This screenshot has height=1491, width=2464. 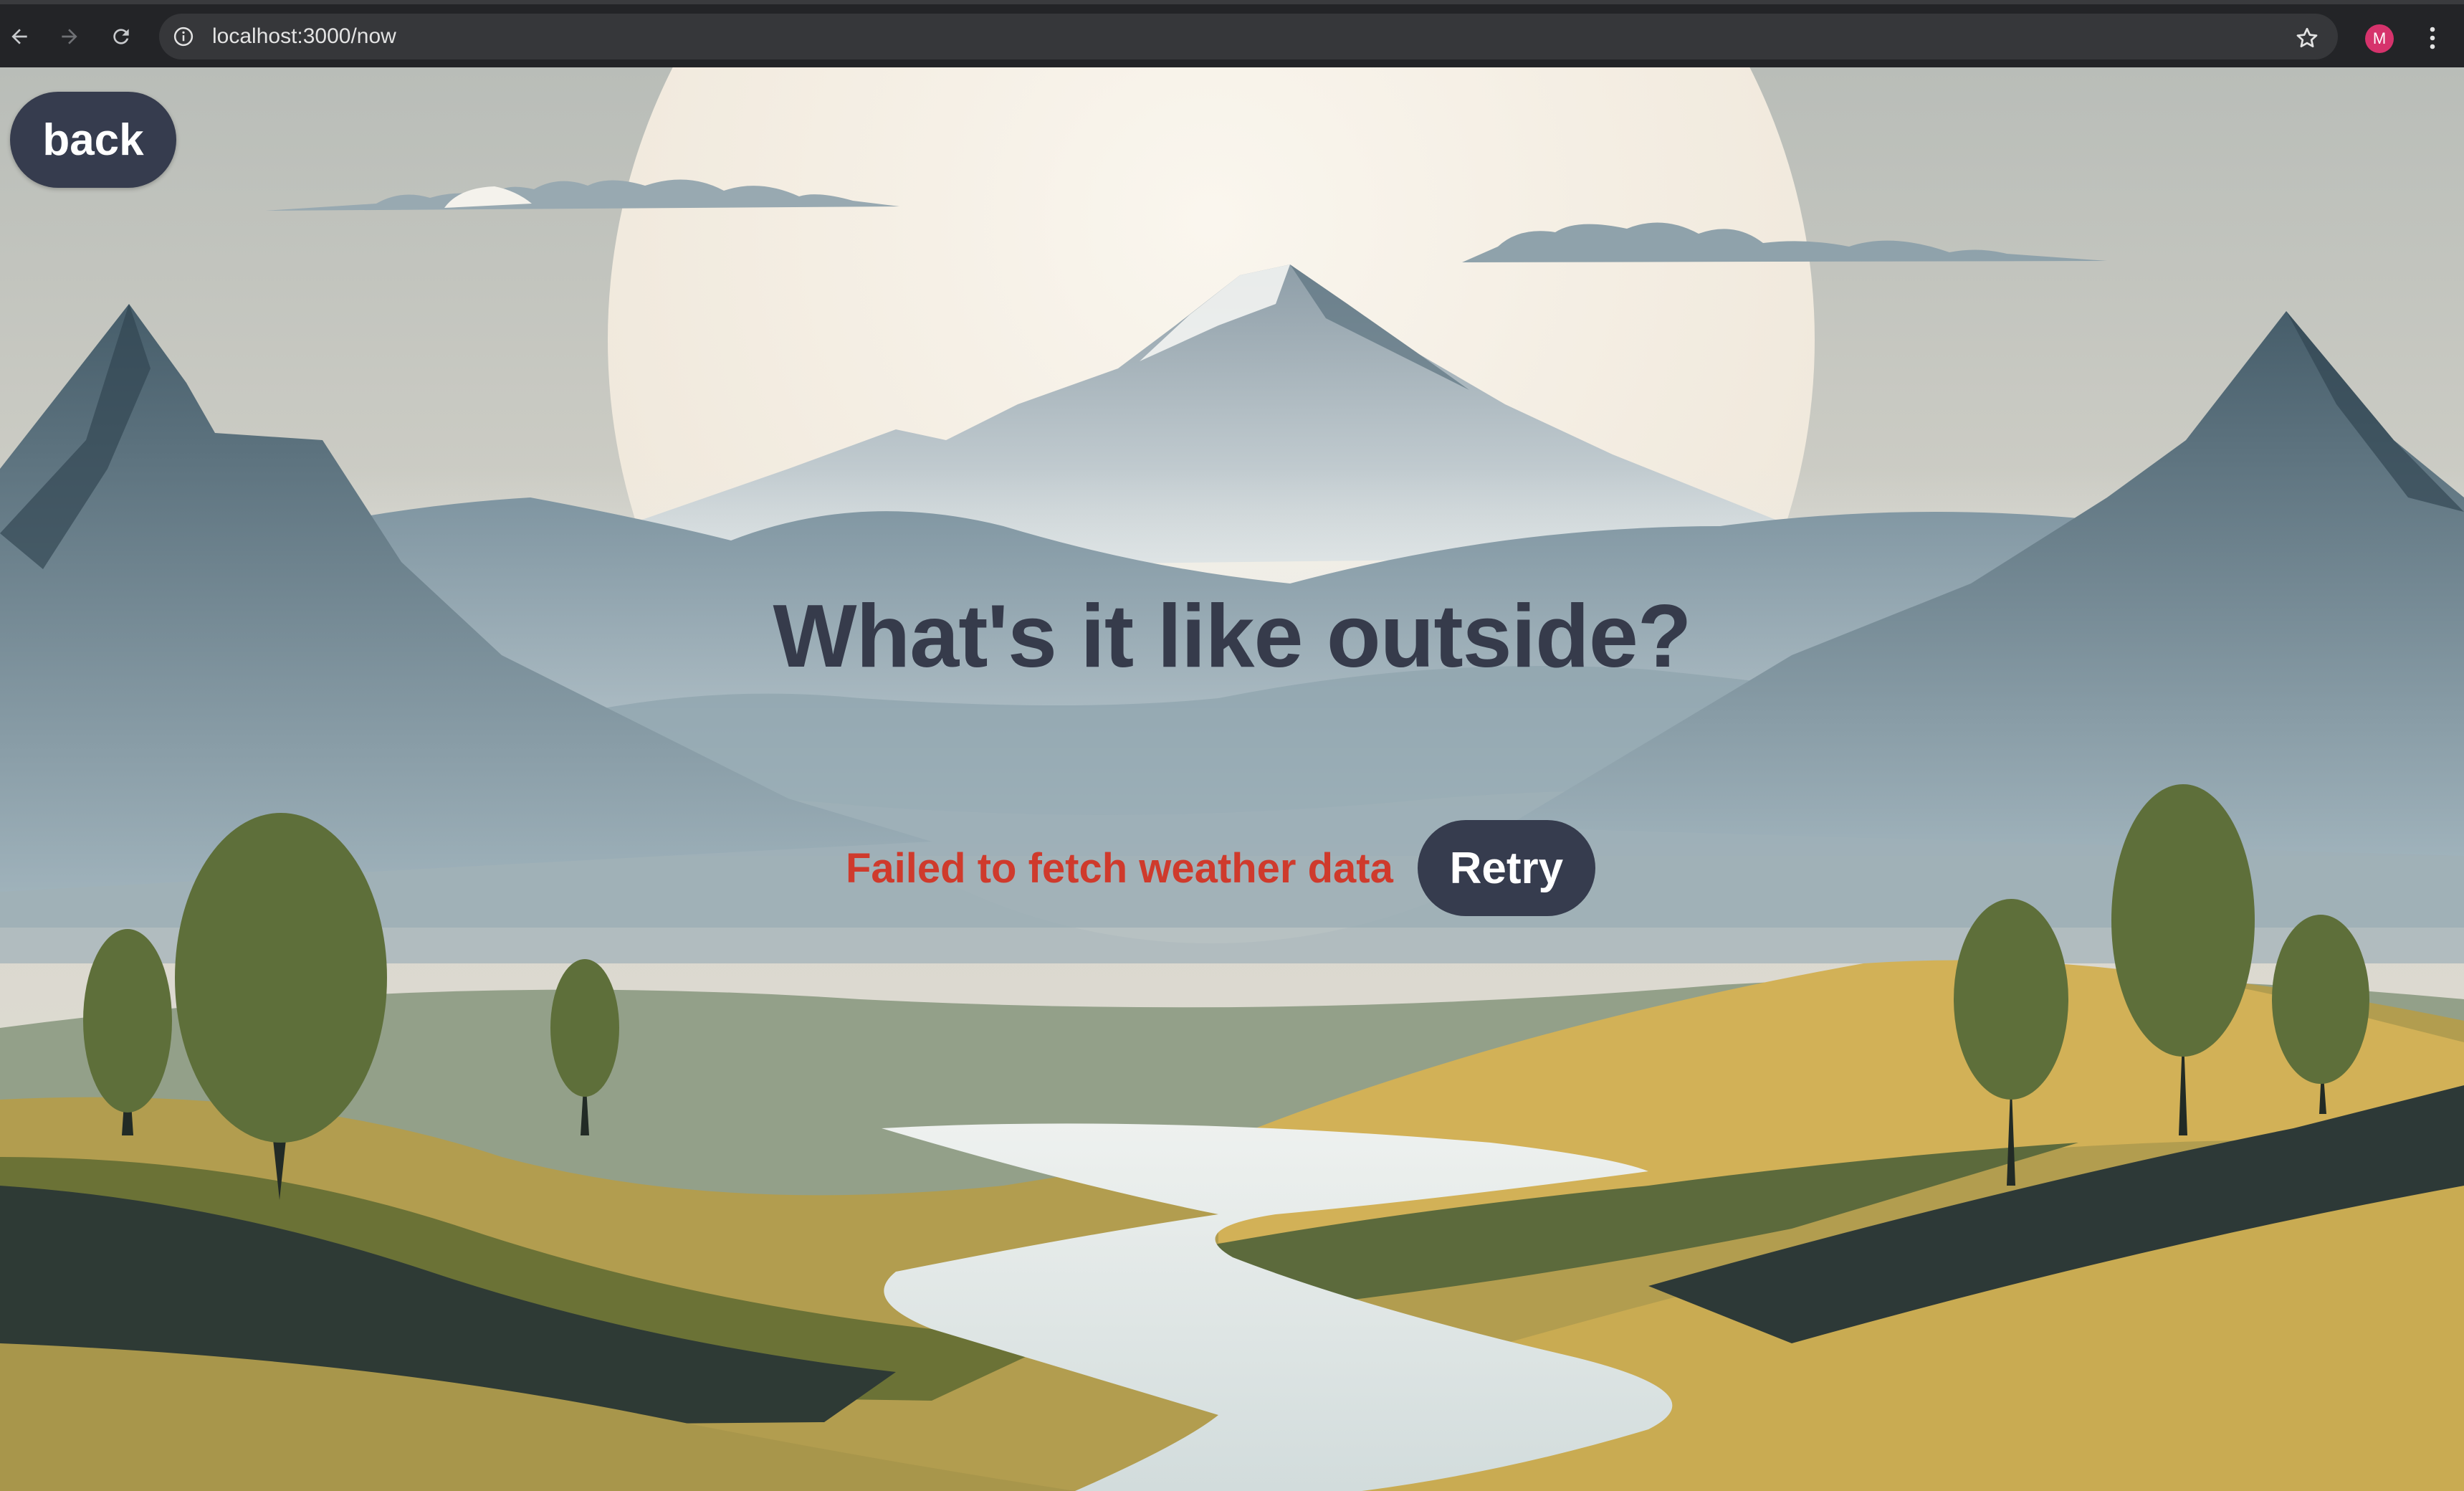 I want to click on browser-toolbar: localhost:3000/now M, so click(x=1232, y=33).